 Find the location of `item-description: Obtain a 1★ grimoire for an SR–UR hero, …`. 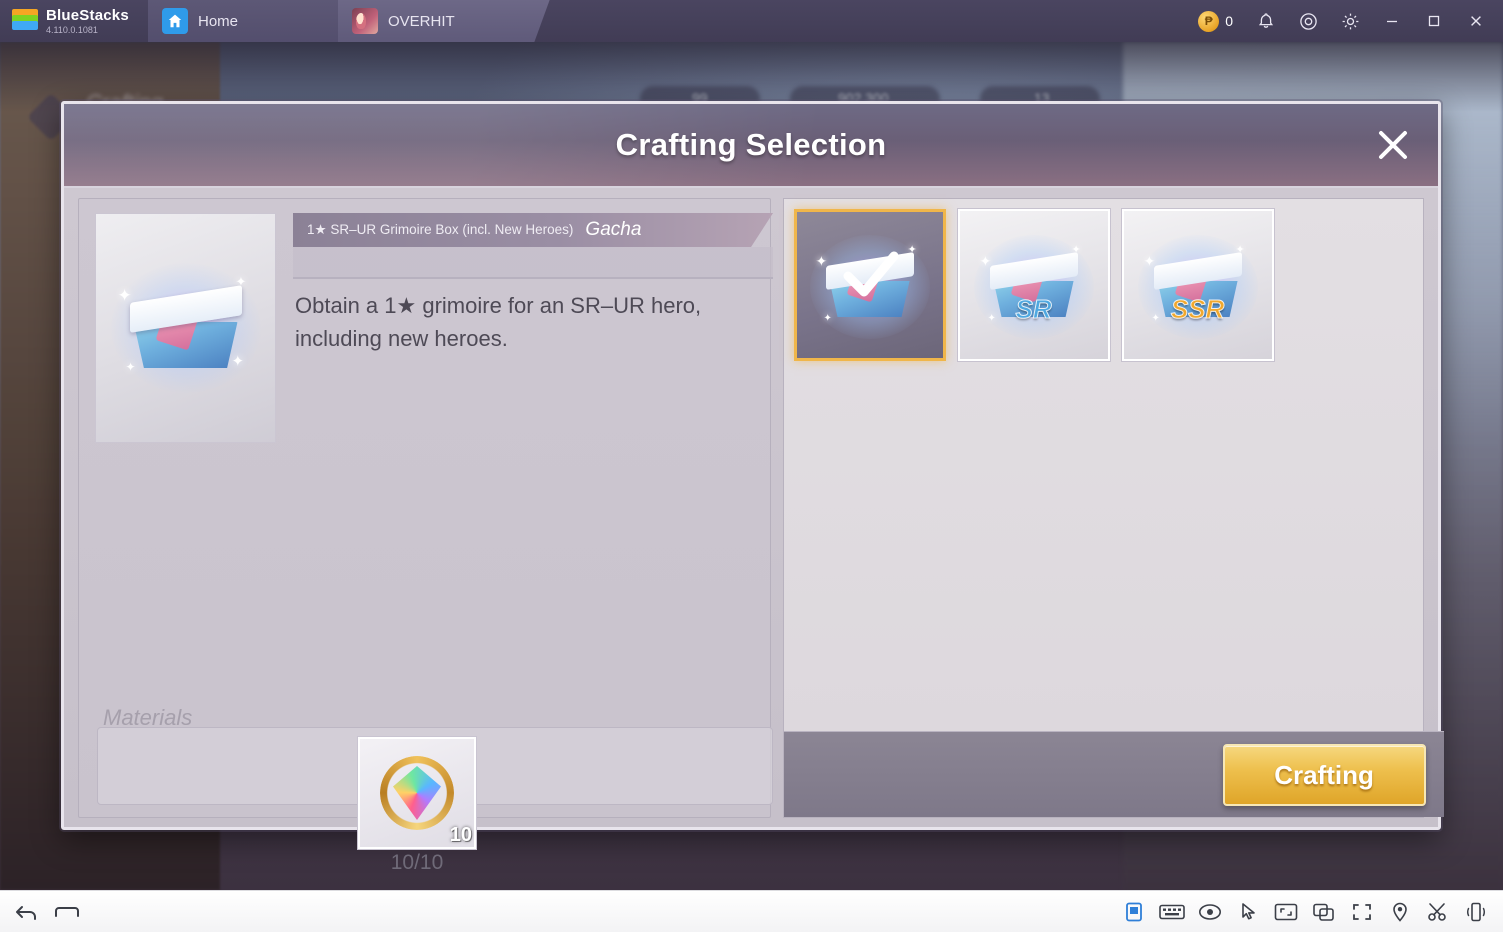

item-description: Obtain a 1★ grimoire for an SR–UR hero, … is located at coordinates (498, 322).